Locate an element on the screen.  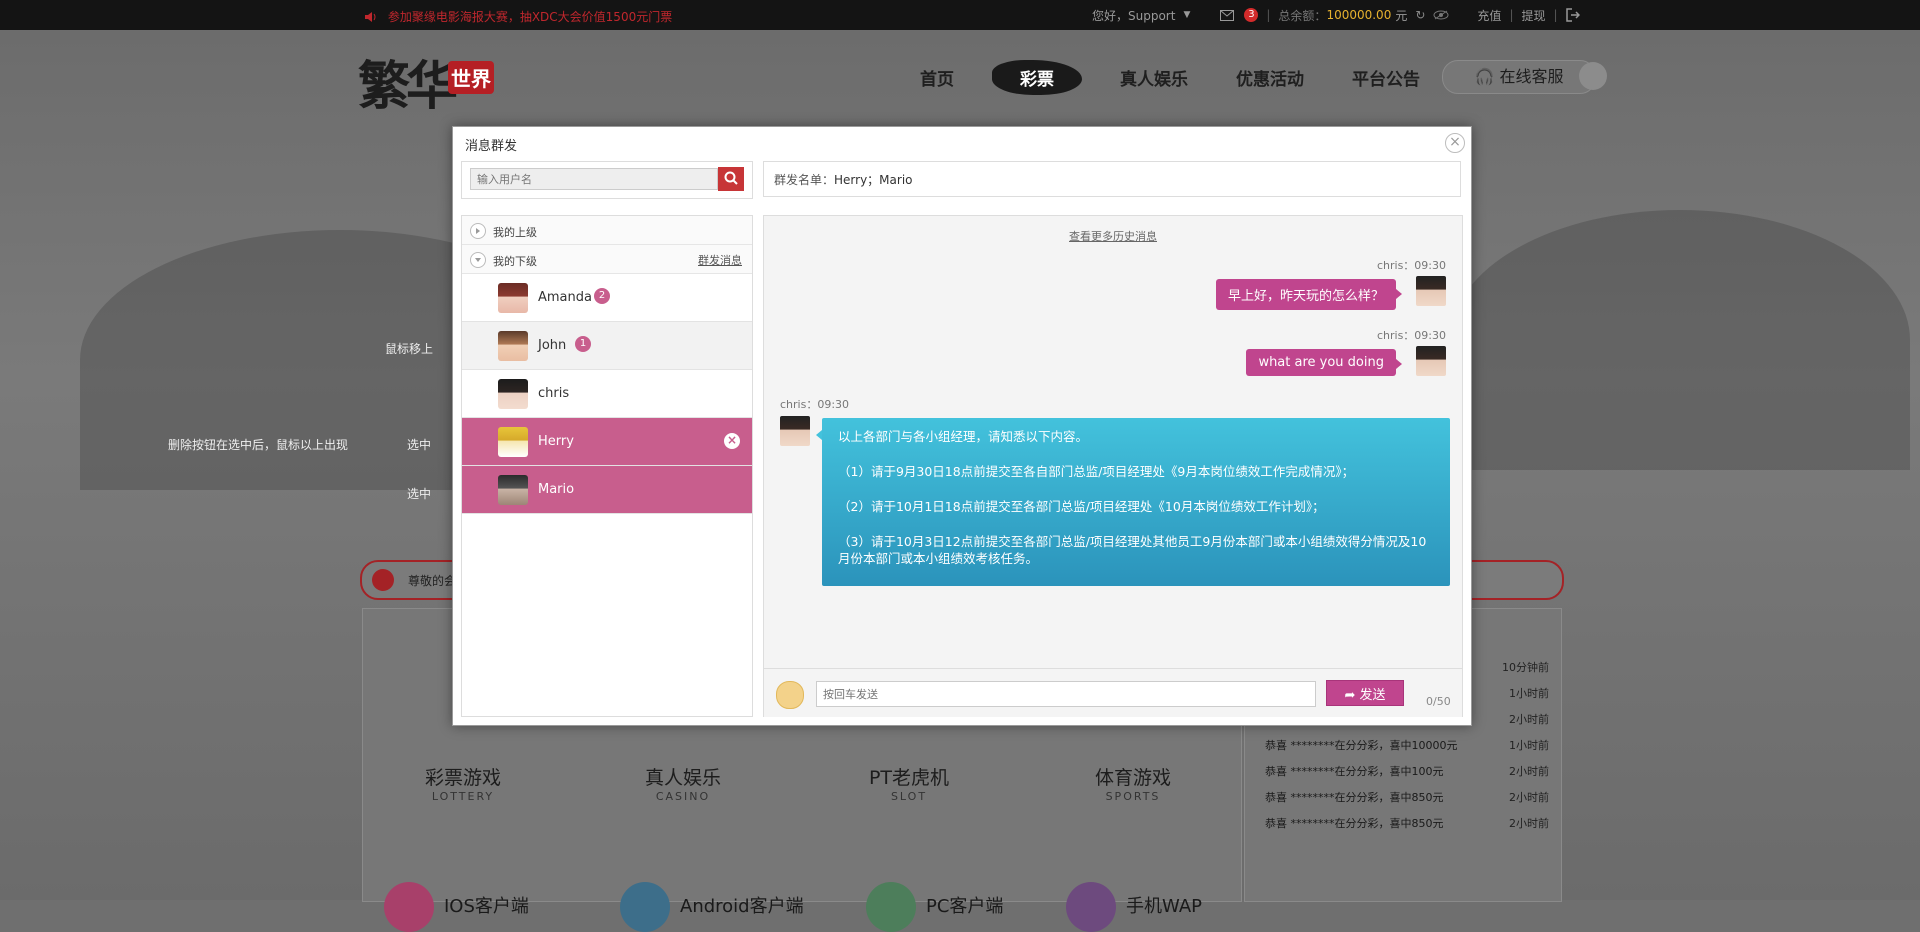
game-name: 彩票游戏 is located at coordinates (462, 778).